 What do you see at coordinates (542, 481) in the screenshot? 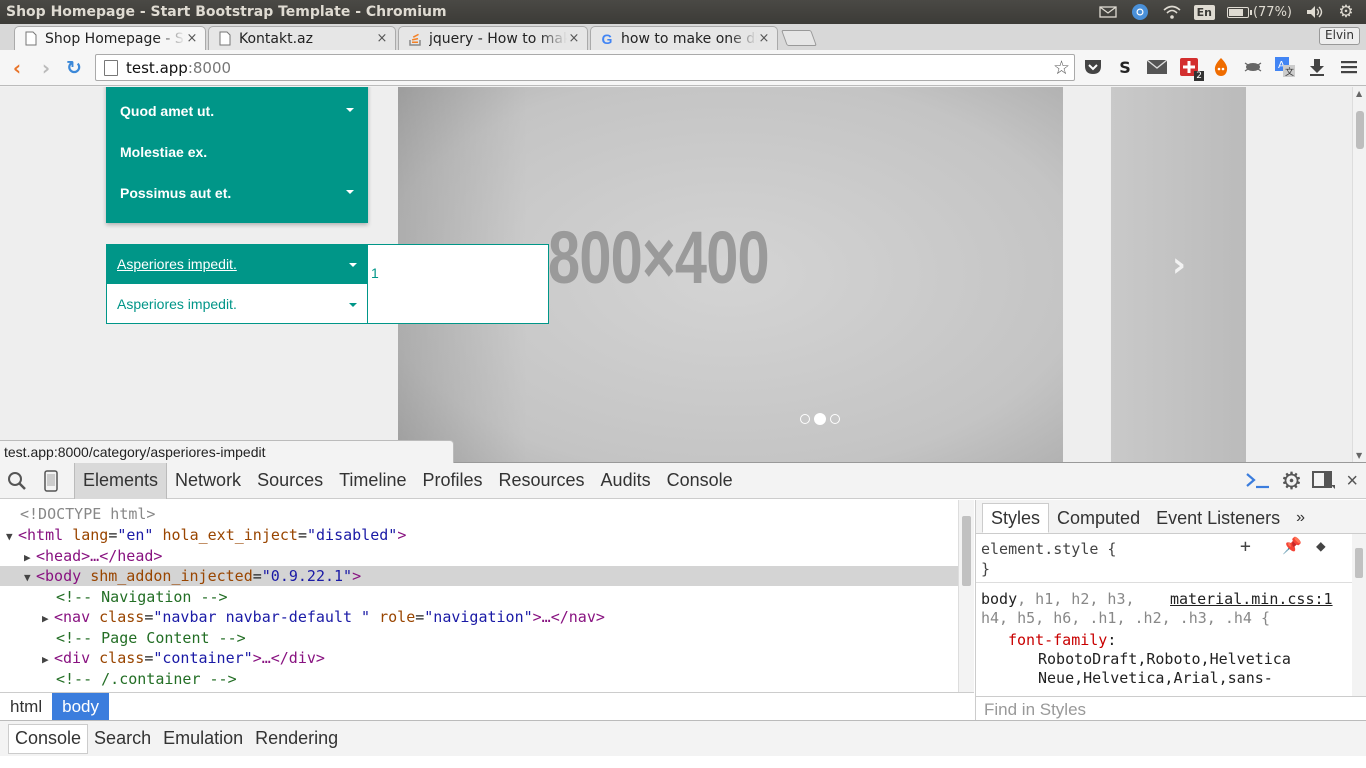
I see `tab-resources: Resources` at bounding box center [542, 481].